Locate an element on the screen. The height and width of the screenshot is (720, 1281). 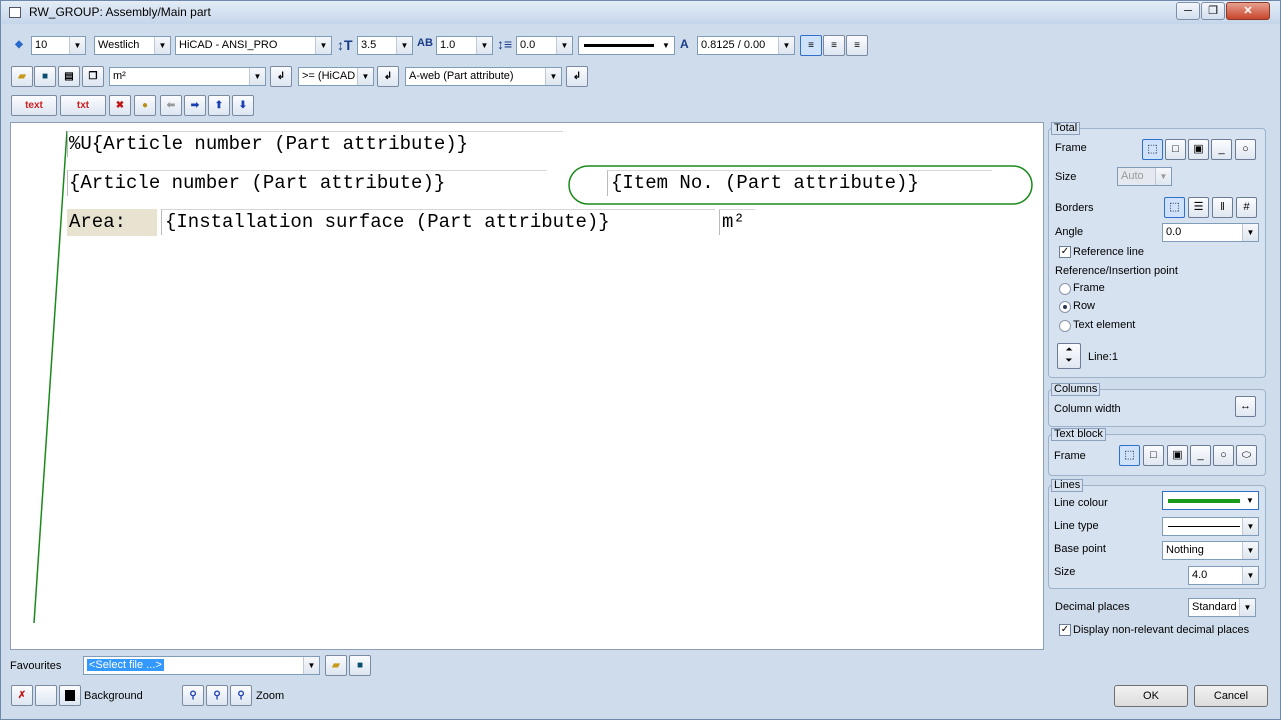
insert-unit-button: ↲ is located at coordinates (281, 76).